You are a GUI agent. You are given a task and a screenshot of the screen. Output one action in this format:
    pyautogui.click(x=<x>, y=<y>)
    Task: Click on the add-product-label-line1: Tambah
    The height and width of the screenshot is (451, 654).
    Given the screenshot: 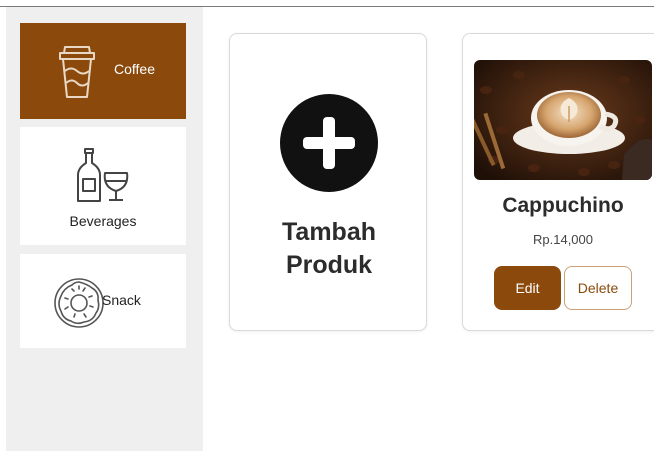 What is the action you would take?
    pyautogui.click(x=329, y=232)
    